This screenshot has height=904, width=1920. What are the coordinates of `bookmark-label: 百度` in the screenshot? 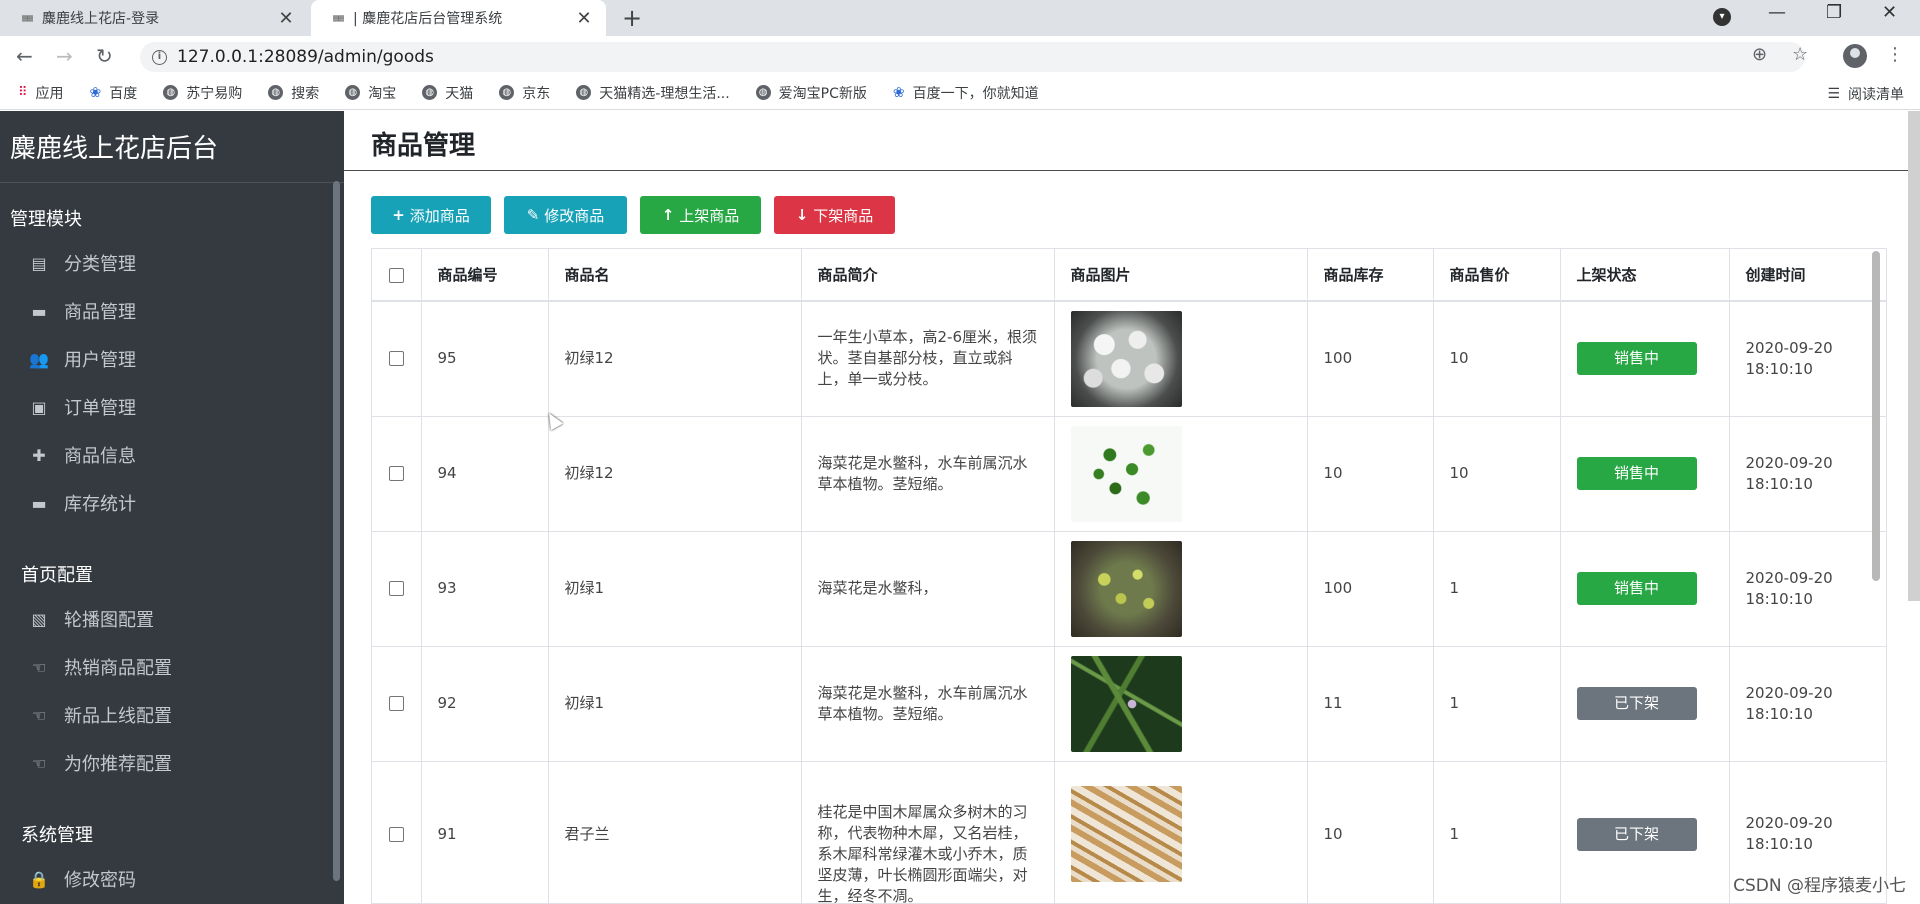 It's located at (123, 93).